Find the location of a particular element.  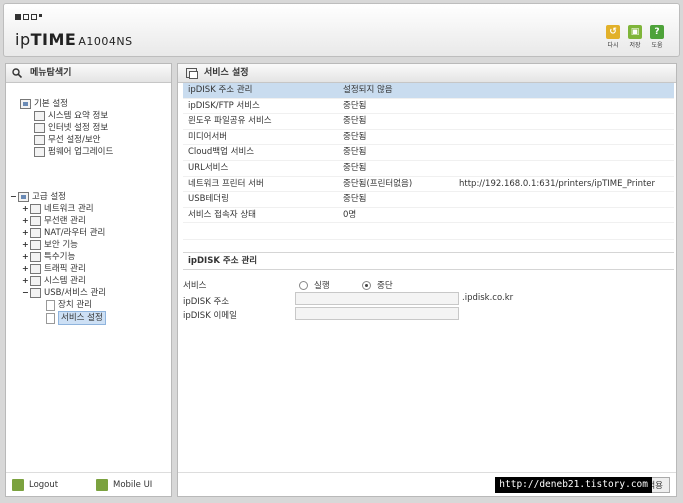

logout-link: Logout is located at coordinates (35, 485).